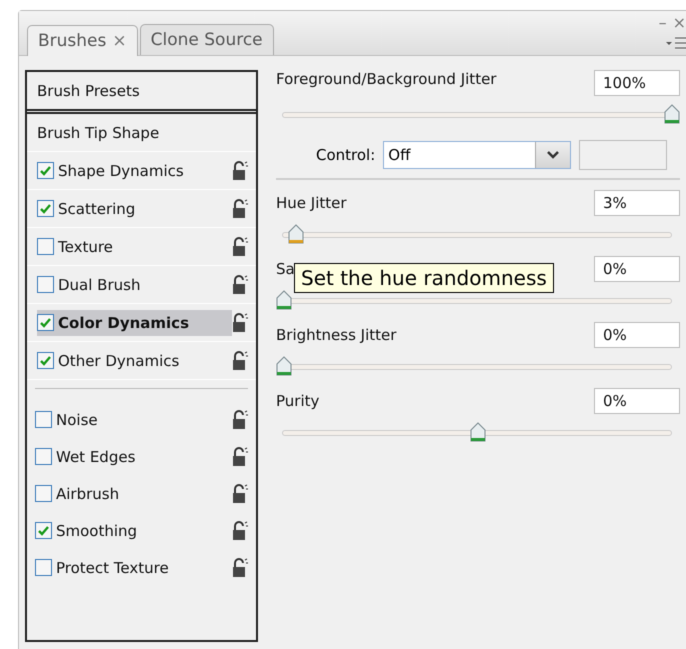 This screenshot has width=686, height=649. I want to click on value-field: 3%, so click(637, 203).